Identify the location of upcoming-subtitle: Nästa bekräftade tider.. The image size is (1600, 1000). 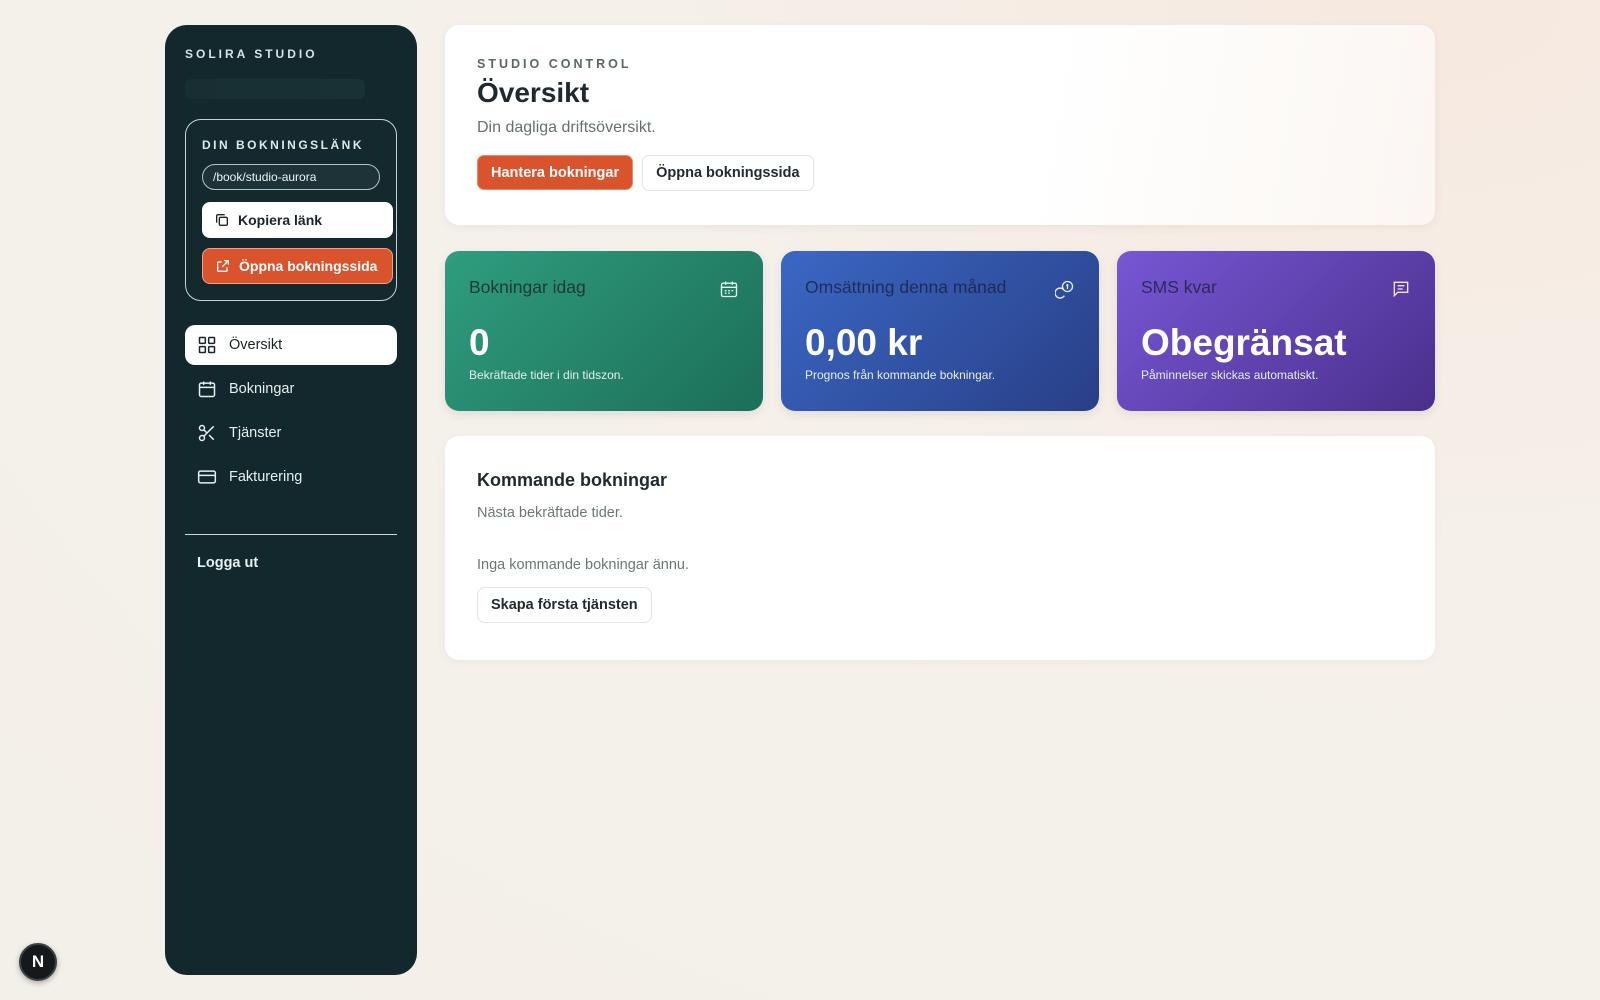
(550, 513).